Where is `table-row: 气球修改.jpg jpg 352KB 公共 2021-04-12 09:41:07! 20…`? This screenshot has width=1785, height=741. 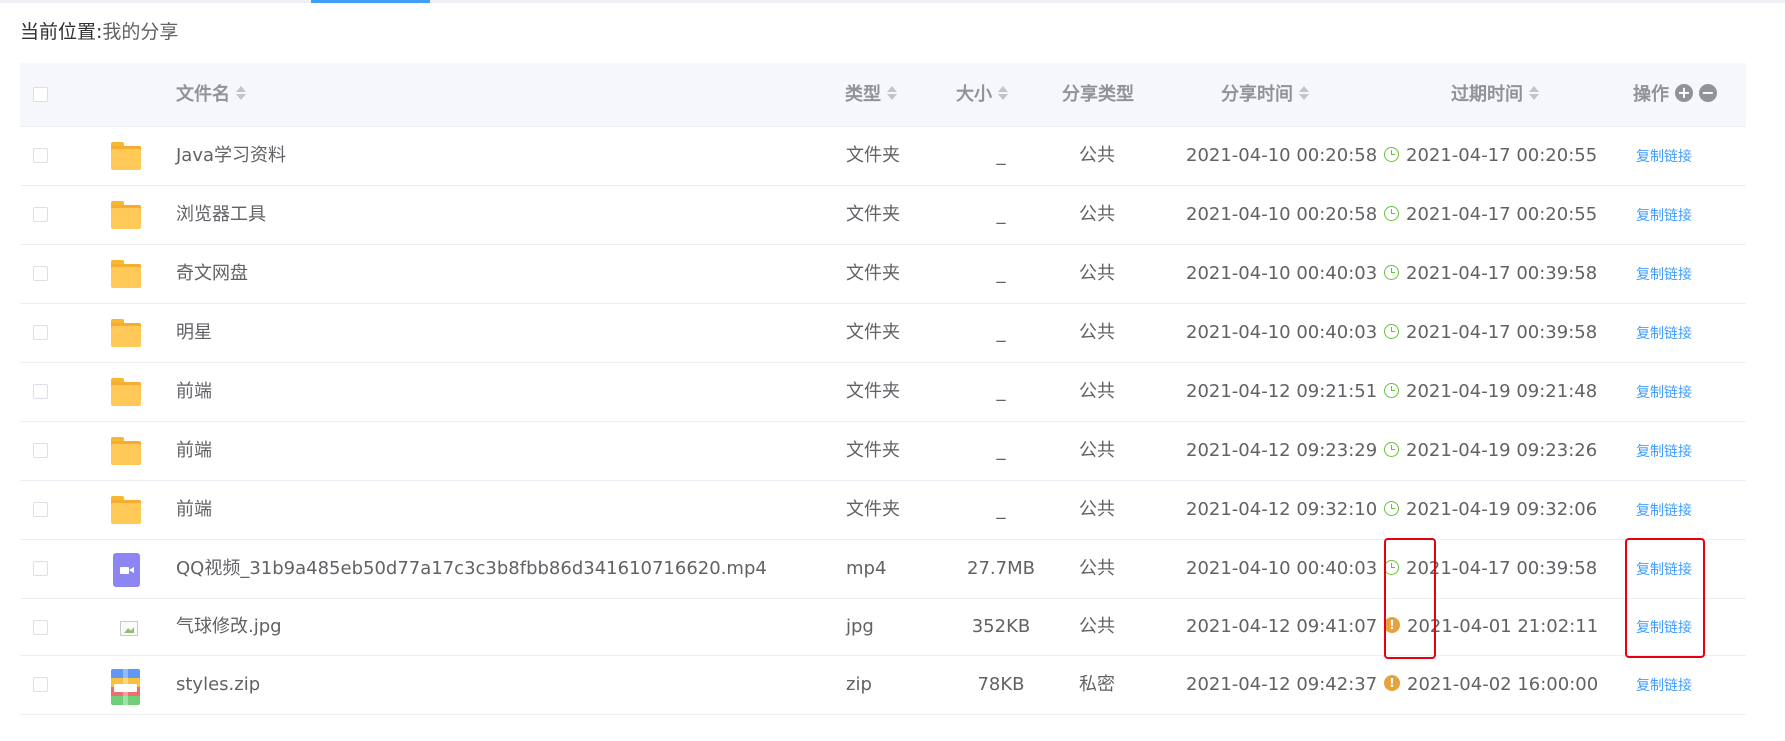 table-row: 气球修改.jpg jpg 352KB 公共 2021-04-12 09:41:07! 20… is located at coordinates (883, 627).